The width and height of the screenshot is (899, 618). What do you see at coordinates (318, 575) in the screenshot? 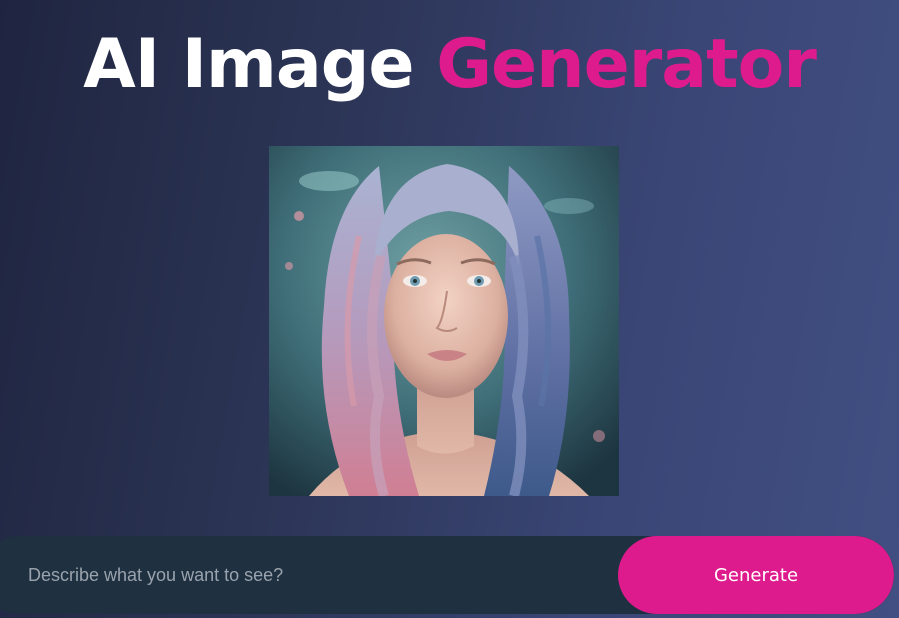
I see `prompt-input` at bounding box center [318, 575].